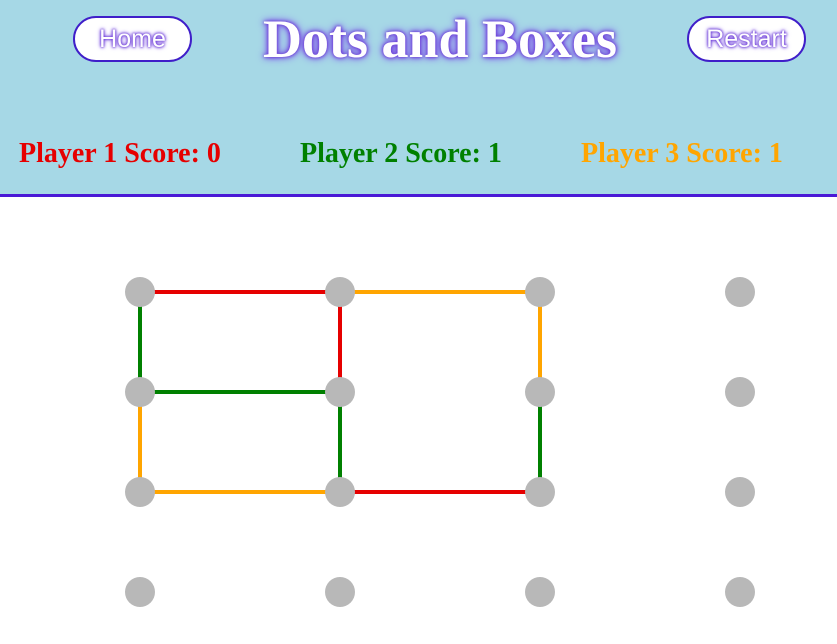 This screenshot has width=837, height=644. I want to click on player-2-score: Player 2 Score: 1, so click(401, 153).